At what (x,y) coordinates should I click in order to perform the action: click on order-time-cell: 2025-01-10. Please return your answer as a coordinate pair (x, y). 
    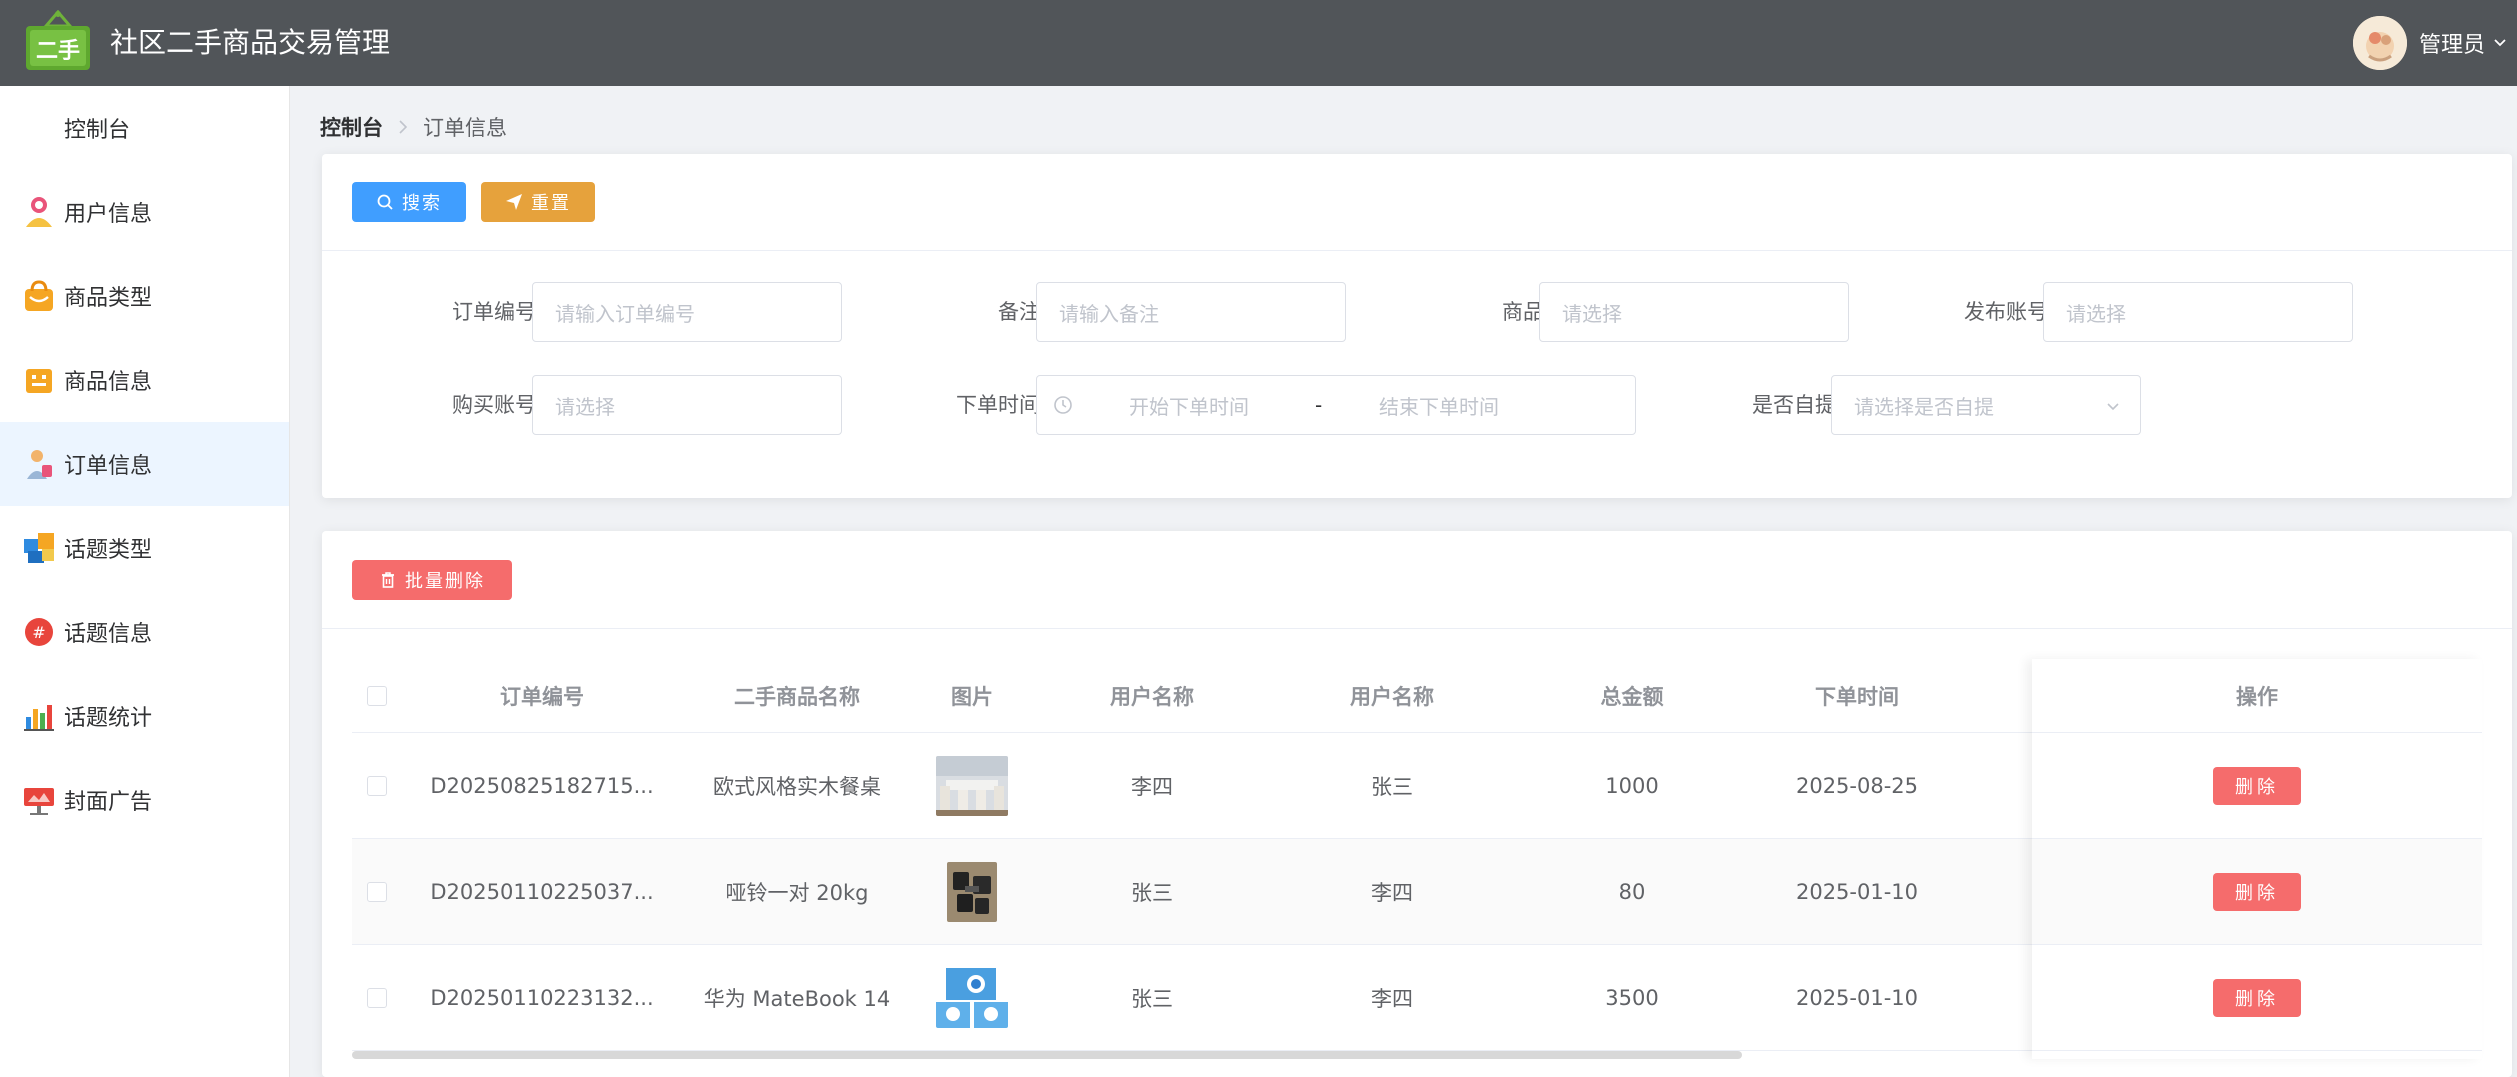
    Looking at the image, I should click on (1857, 997).